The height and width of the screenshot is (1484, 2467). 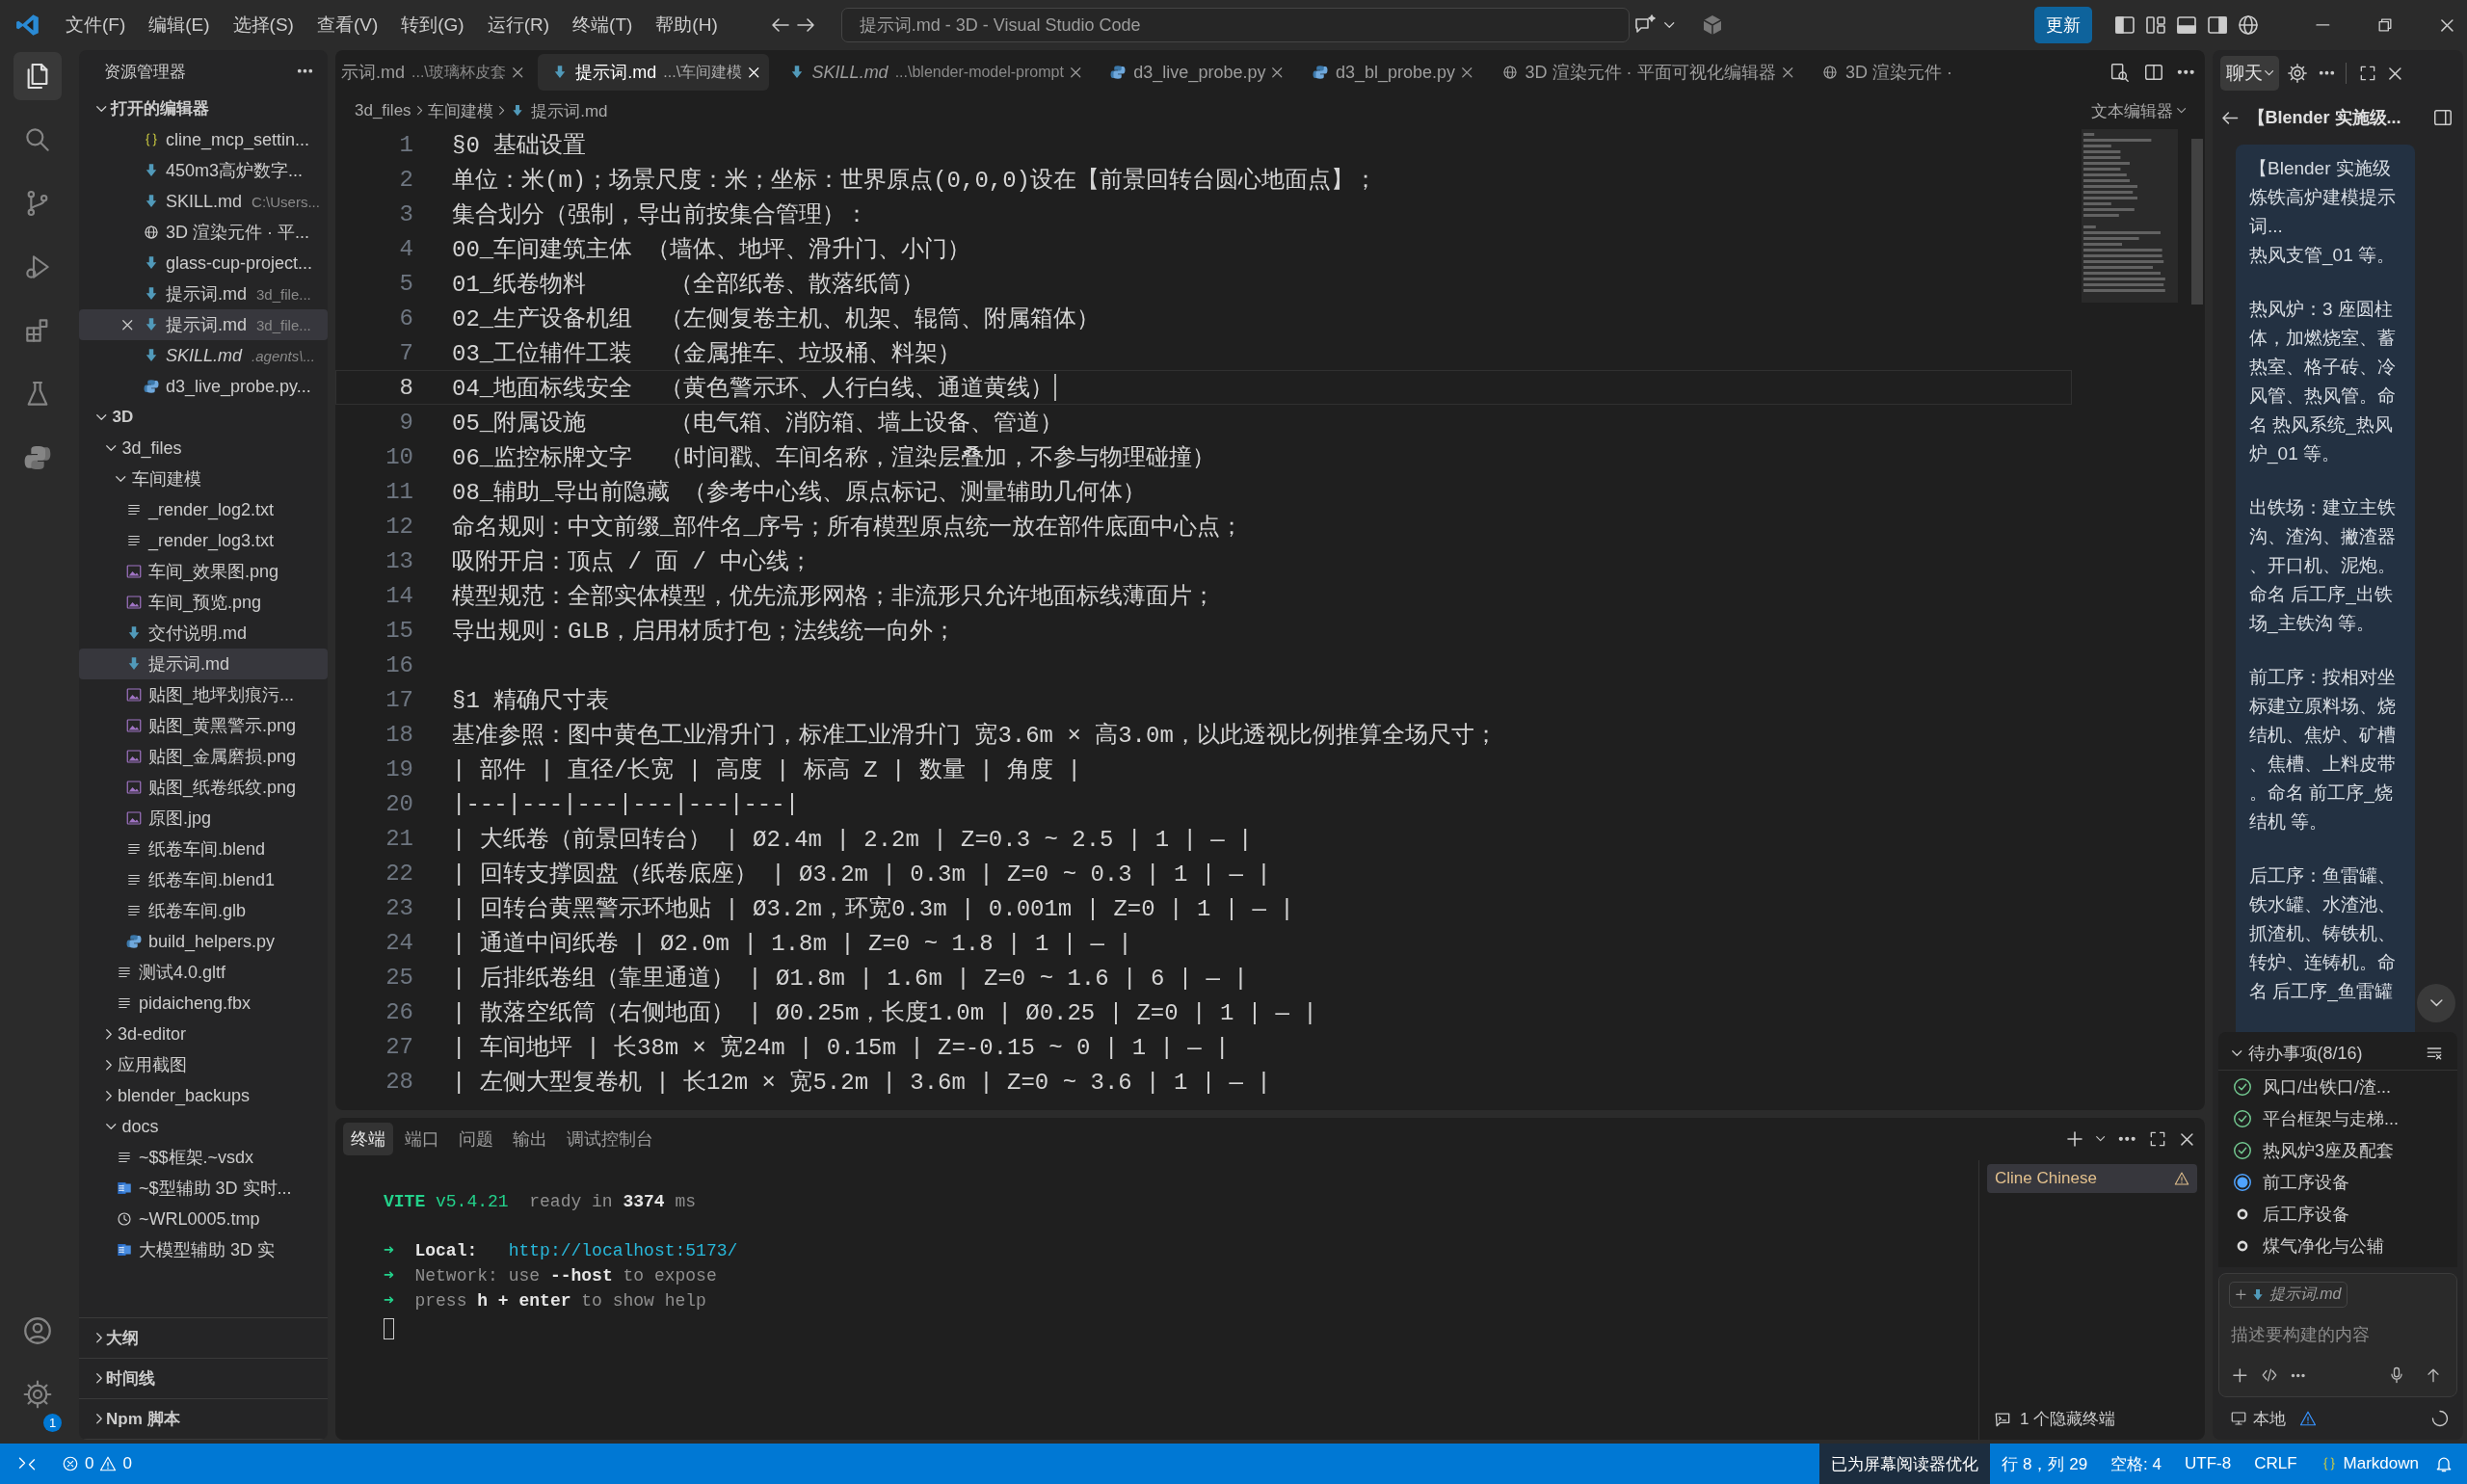 I want to click on status-item: 空格: 4, so click(x=2136, y=1464).